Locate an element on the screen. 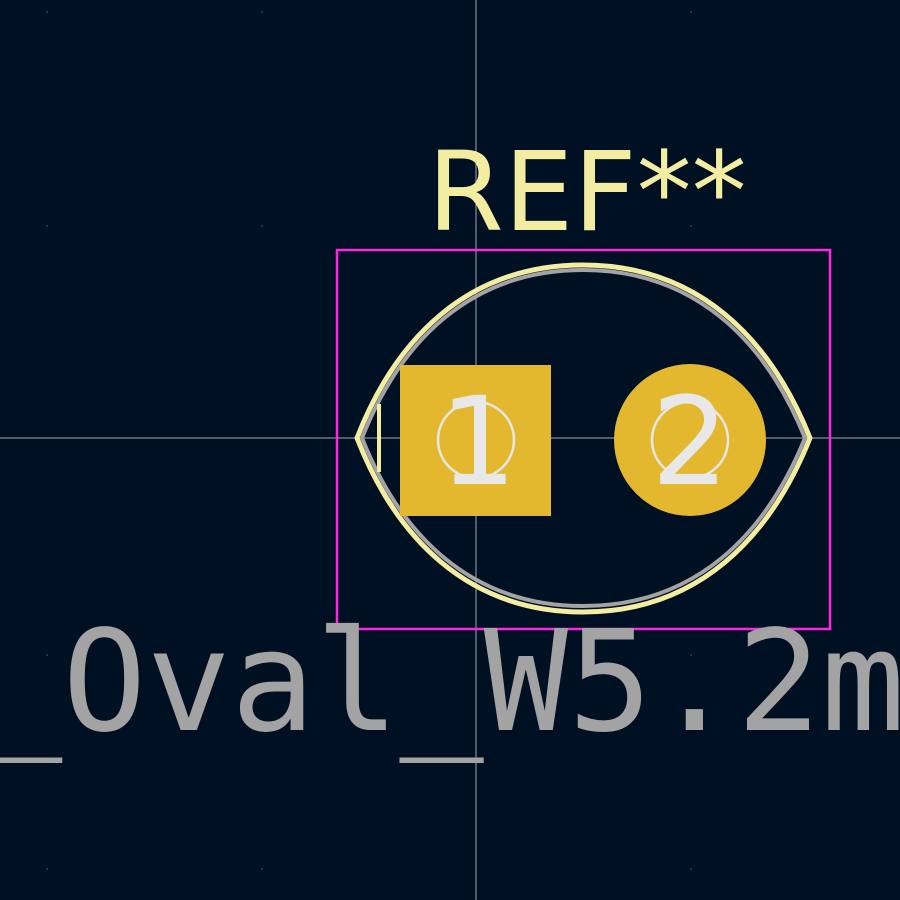 This screenshot has width=900, height=900. pad-1: 1 is located at coordinates (475, 440).